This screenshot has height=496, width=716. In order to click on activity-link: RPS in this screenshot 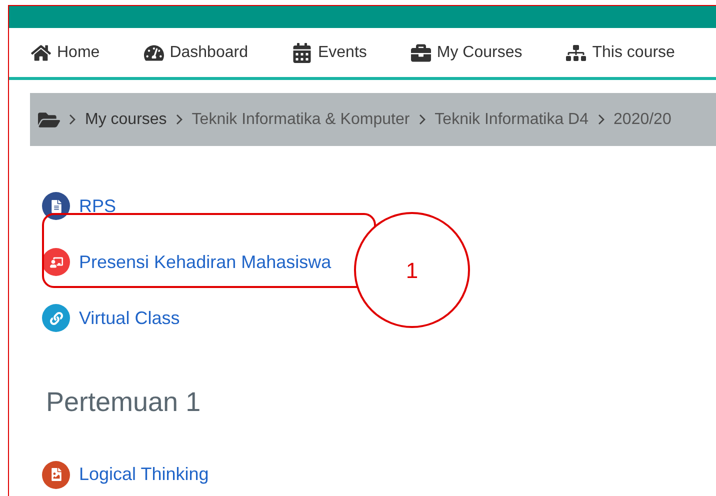, I will do `click(97, 206)`.